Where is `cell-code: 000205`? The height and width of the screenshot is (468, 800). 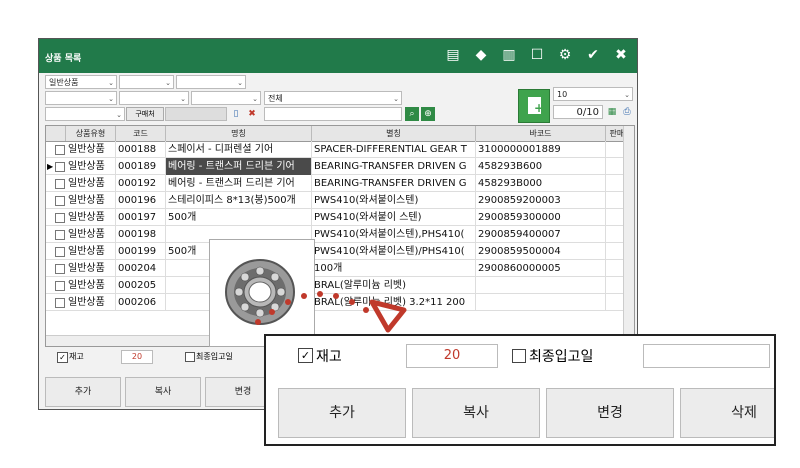 cell-code: 000205 is located at coordinates (141, 285).